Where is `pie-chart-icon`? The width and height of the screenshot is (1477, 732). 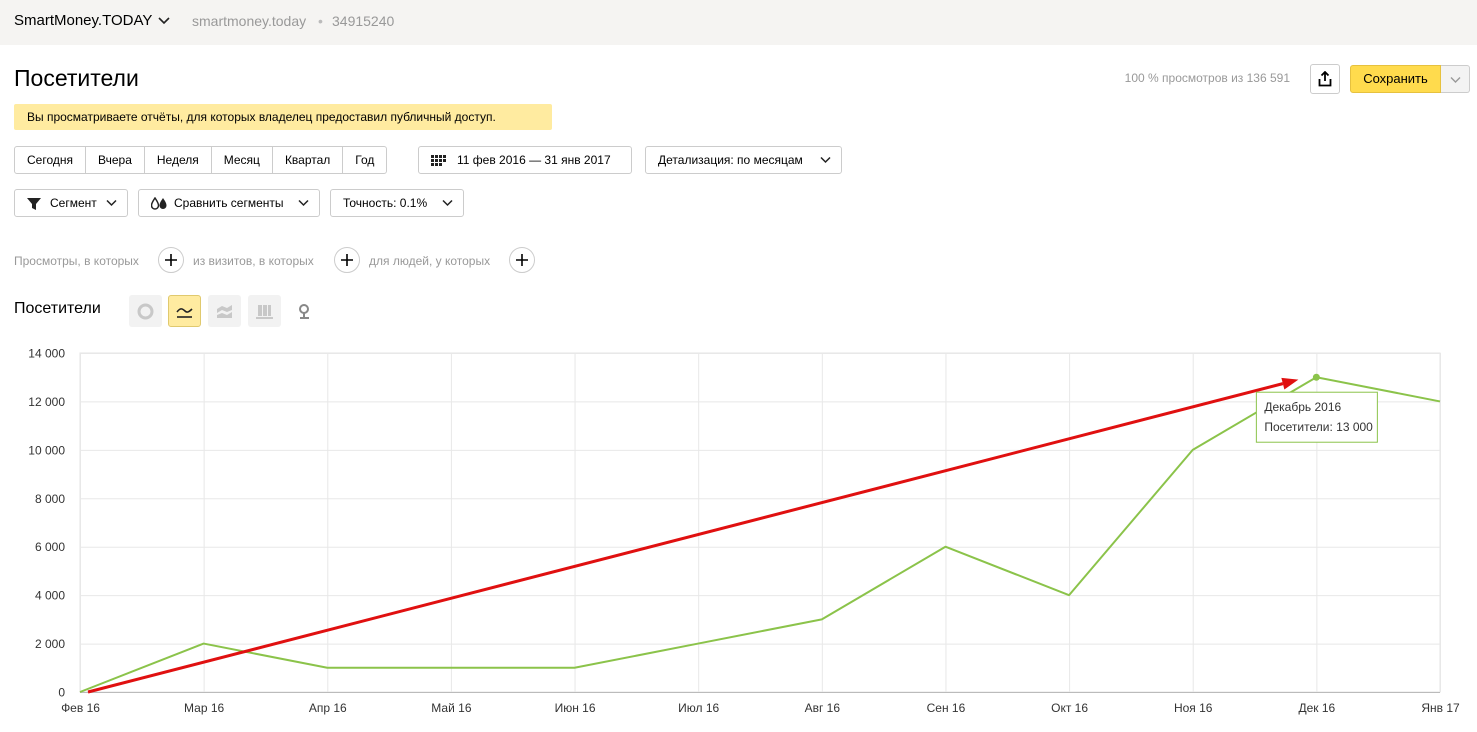 pie-chart-icon is located at coordinates (145, 311).